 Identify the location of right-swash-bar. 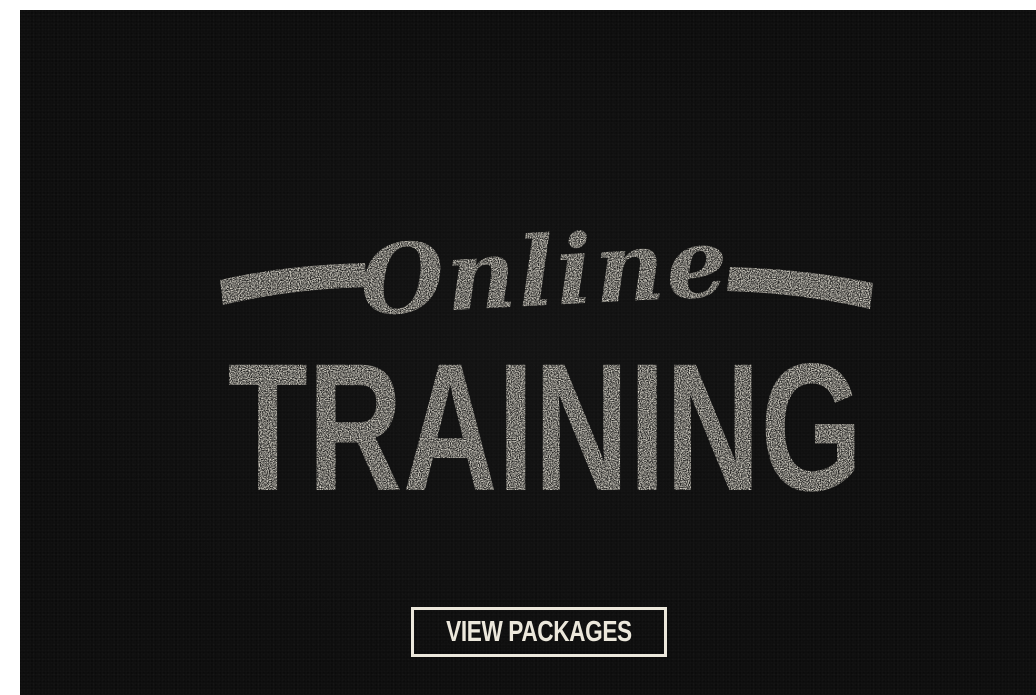
(800, 288).